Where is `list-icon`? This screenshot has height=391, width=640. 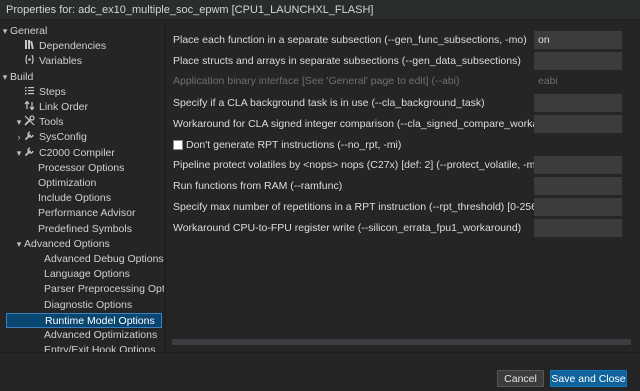 list-icon is located at coordinates (30, 90).